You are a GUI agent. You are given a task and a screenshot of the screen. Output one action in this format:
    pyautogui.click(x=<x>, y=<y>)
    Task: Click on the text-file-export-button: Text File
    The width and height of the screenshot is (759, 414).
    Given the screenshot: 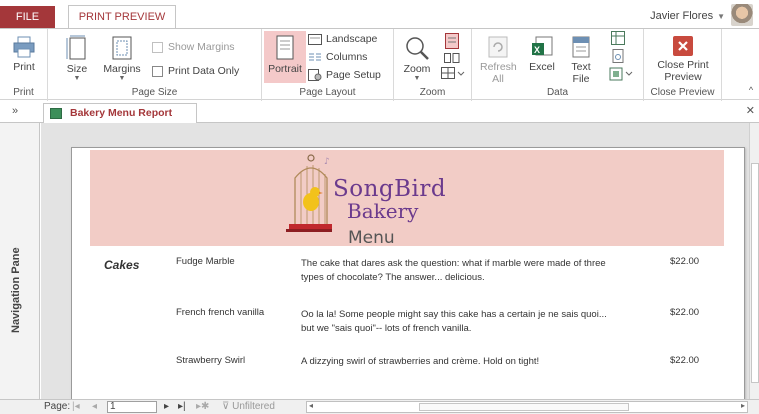 What is the action you would take?
    pyautogui.click(x=581, y=60)
    